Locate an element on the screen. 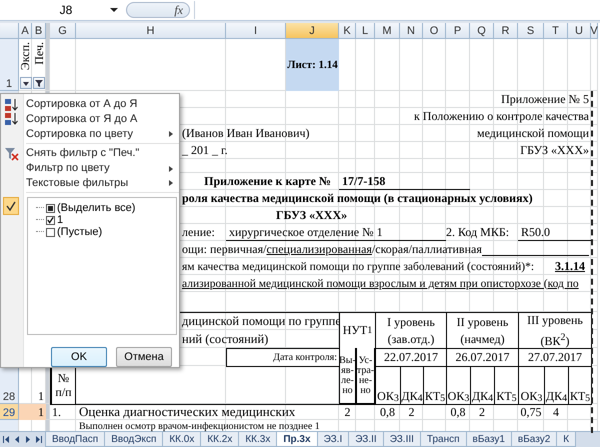  menu-item: Снять фильтр с "Печ." is located at coordinates (90, 153).